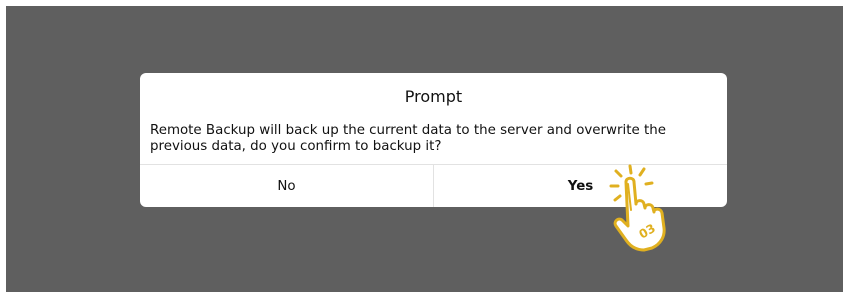 This screenshot has height=292, width=850. I want to click on tap-hand-icon: 03, so click(637, 208).